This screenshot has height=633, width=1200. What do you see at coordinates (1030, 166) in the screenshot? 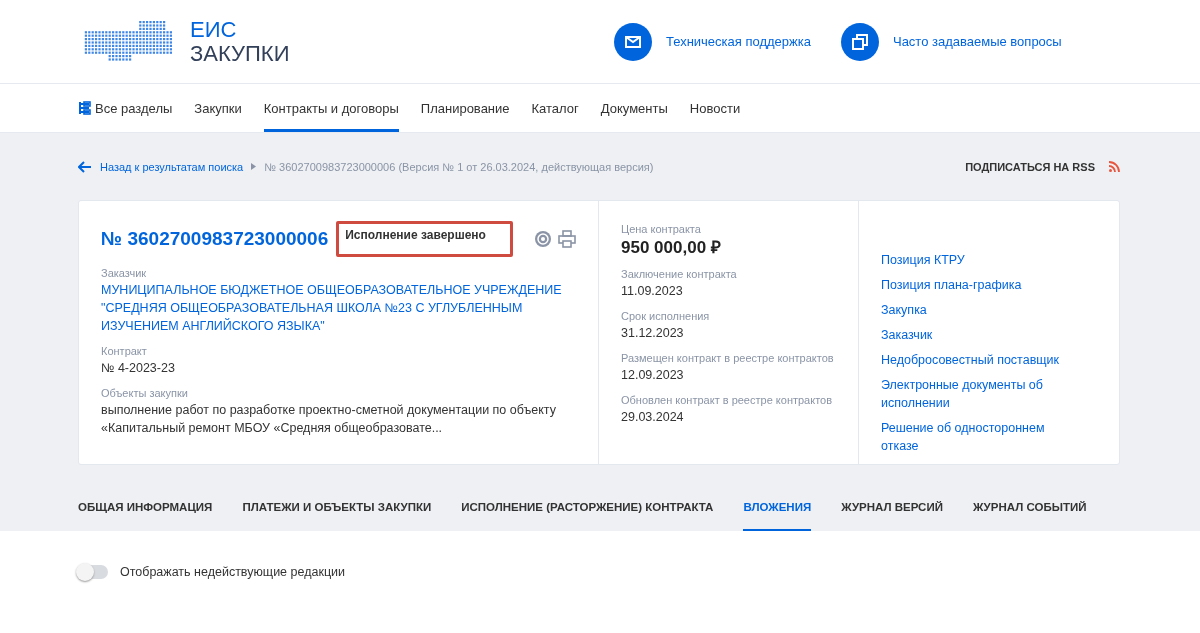
I see `rss-link: ПОДПИСАТЬСЯ НА RSS` at bounding box center [1030, 166].